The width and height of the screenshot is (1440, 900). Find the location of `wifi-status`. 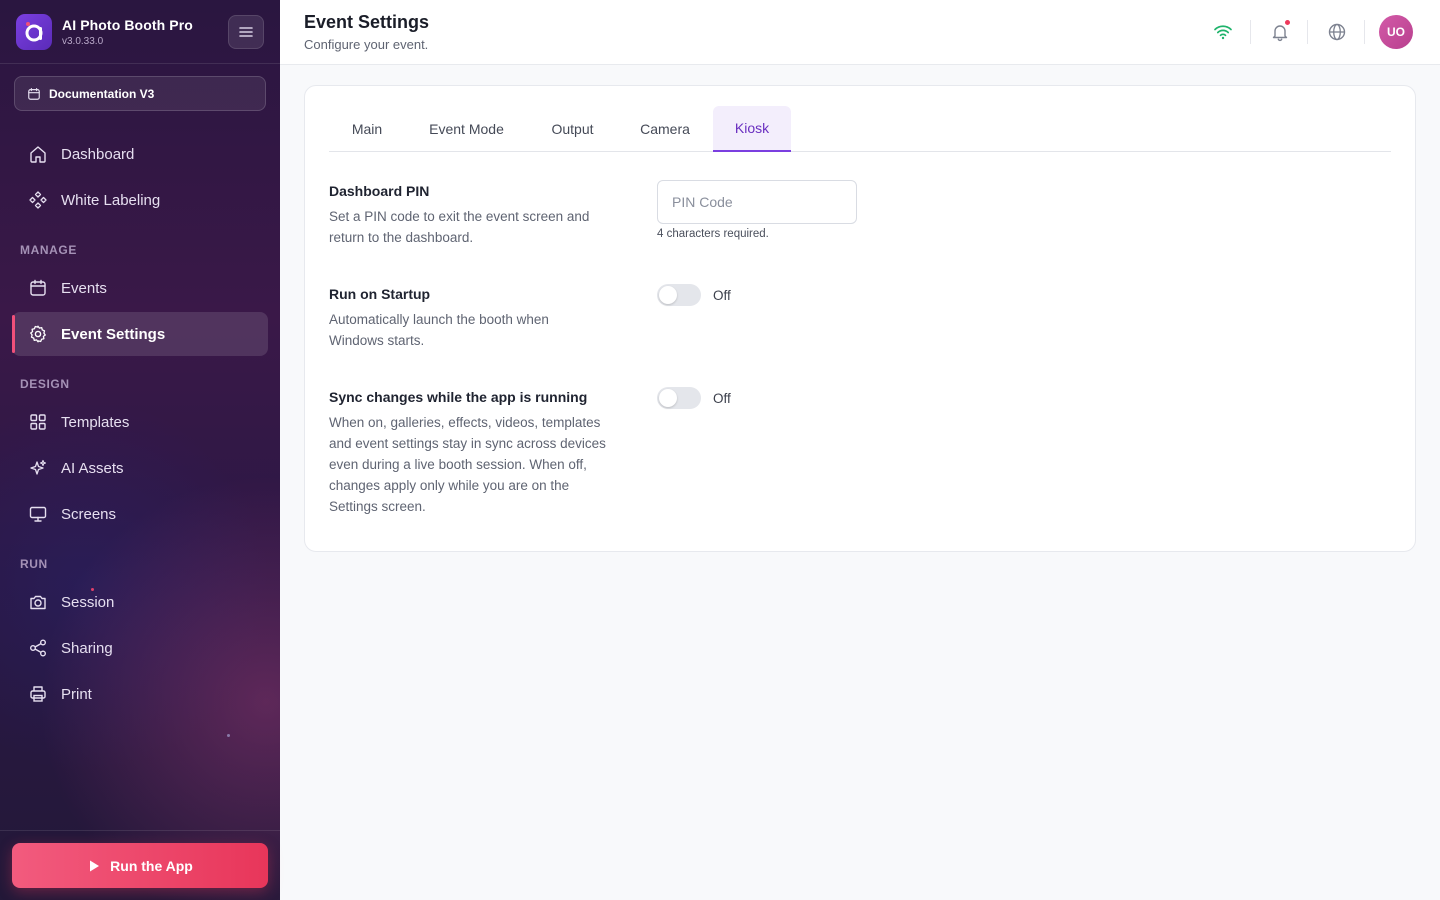

wifi-status is located at coordinates (1223, 32).